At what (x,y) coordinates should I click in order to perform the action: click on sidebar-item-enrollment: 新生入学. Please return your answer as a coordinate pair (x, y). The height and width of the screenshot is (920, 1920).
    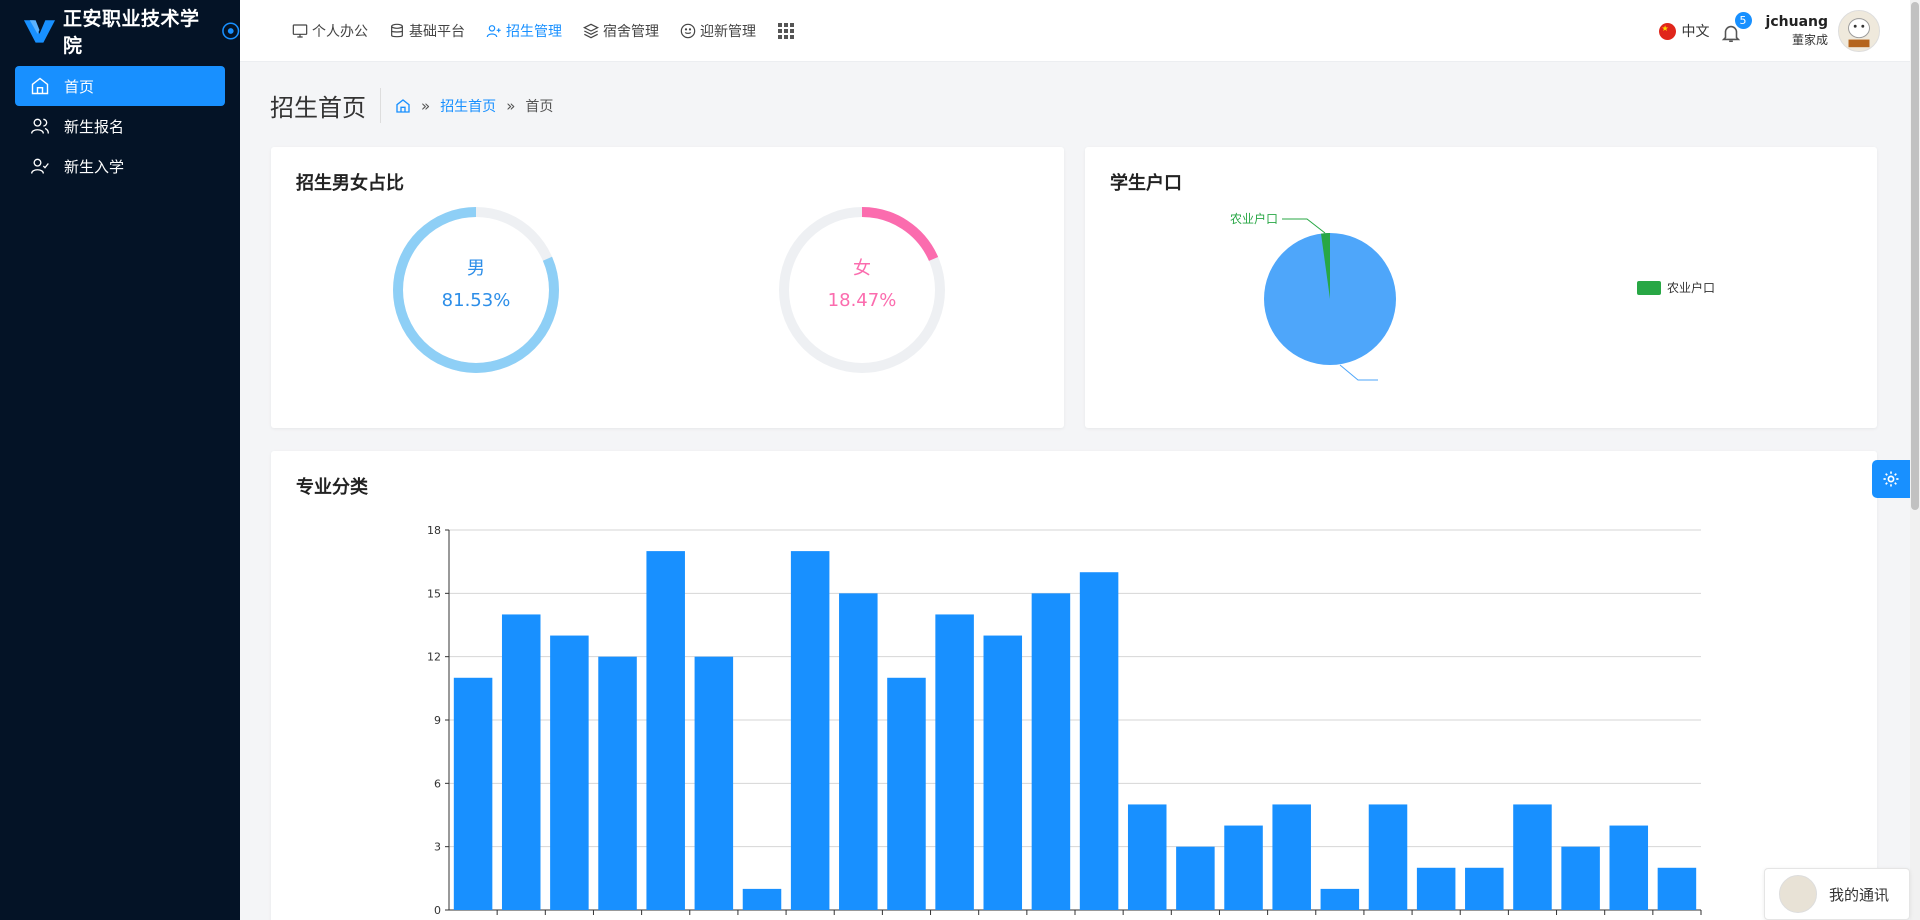
    Looking at the image, I should click on (120, 166).